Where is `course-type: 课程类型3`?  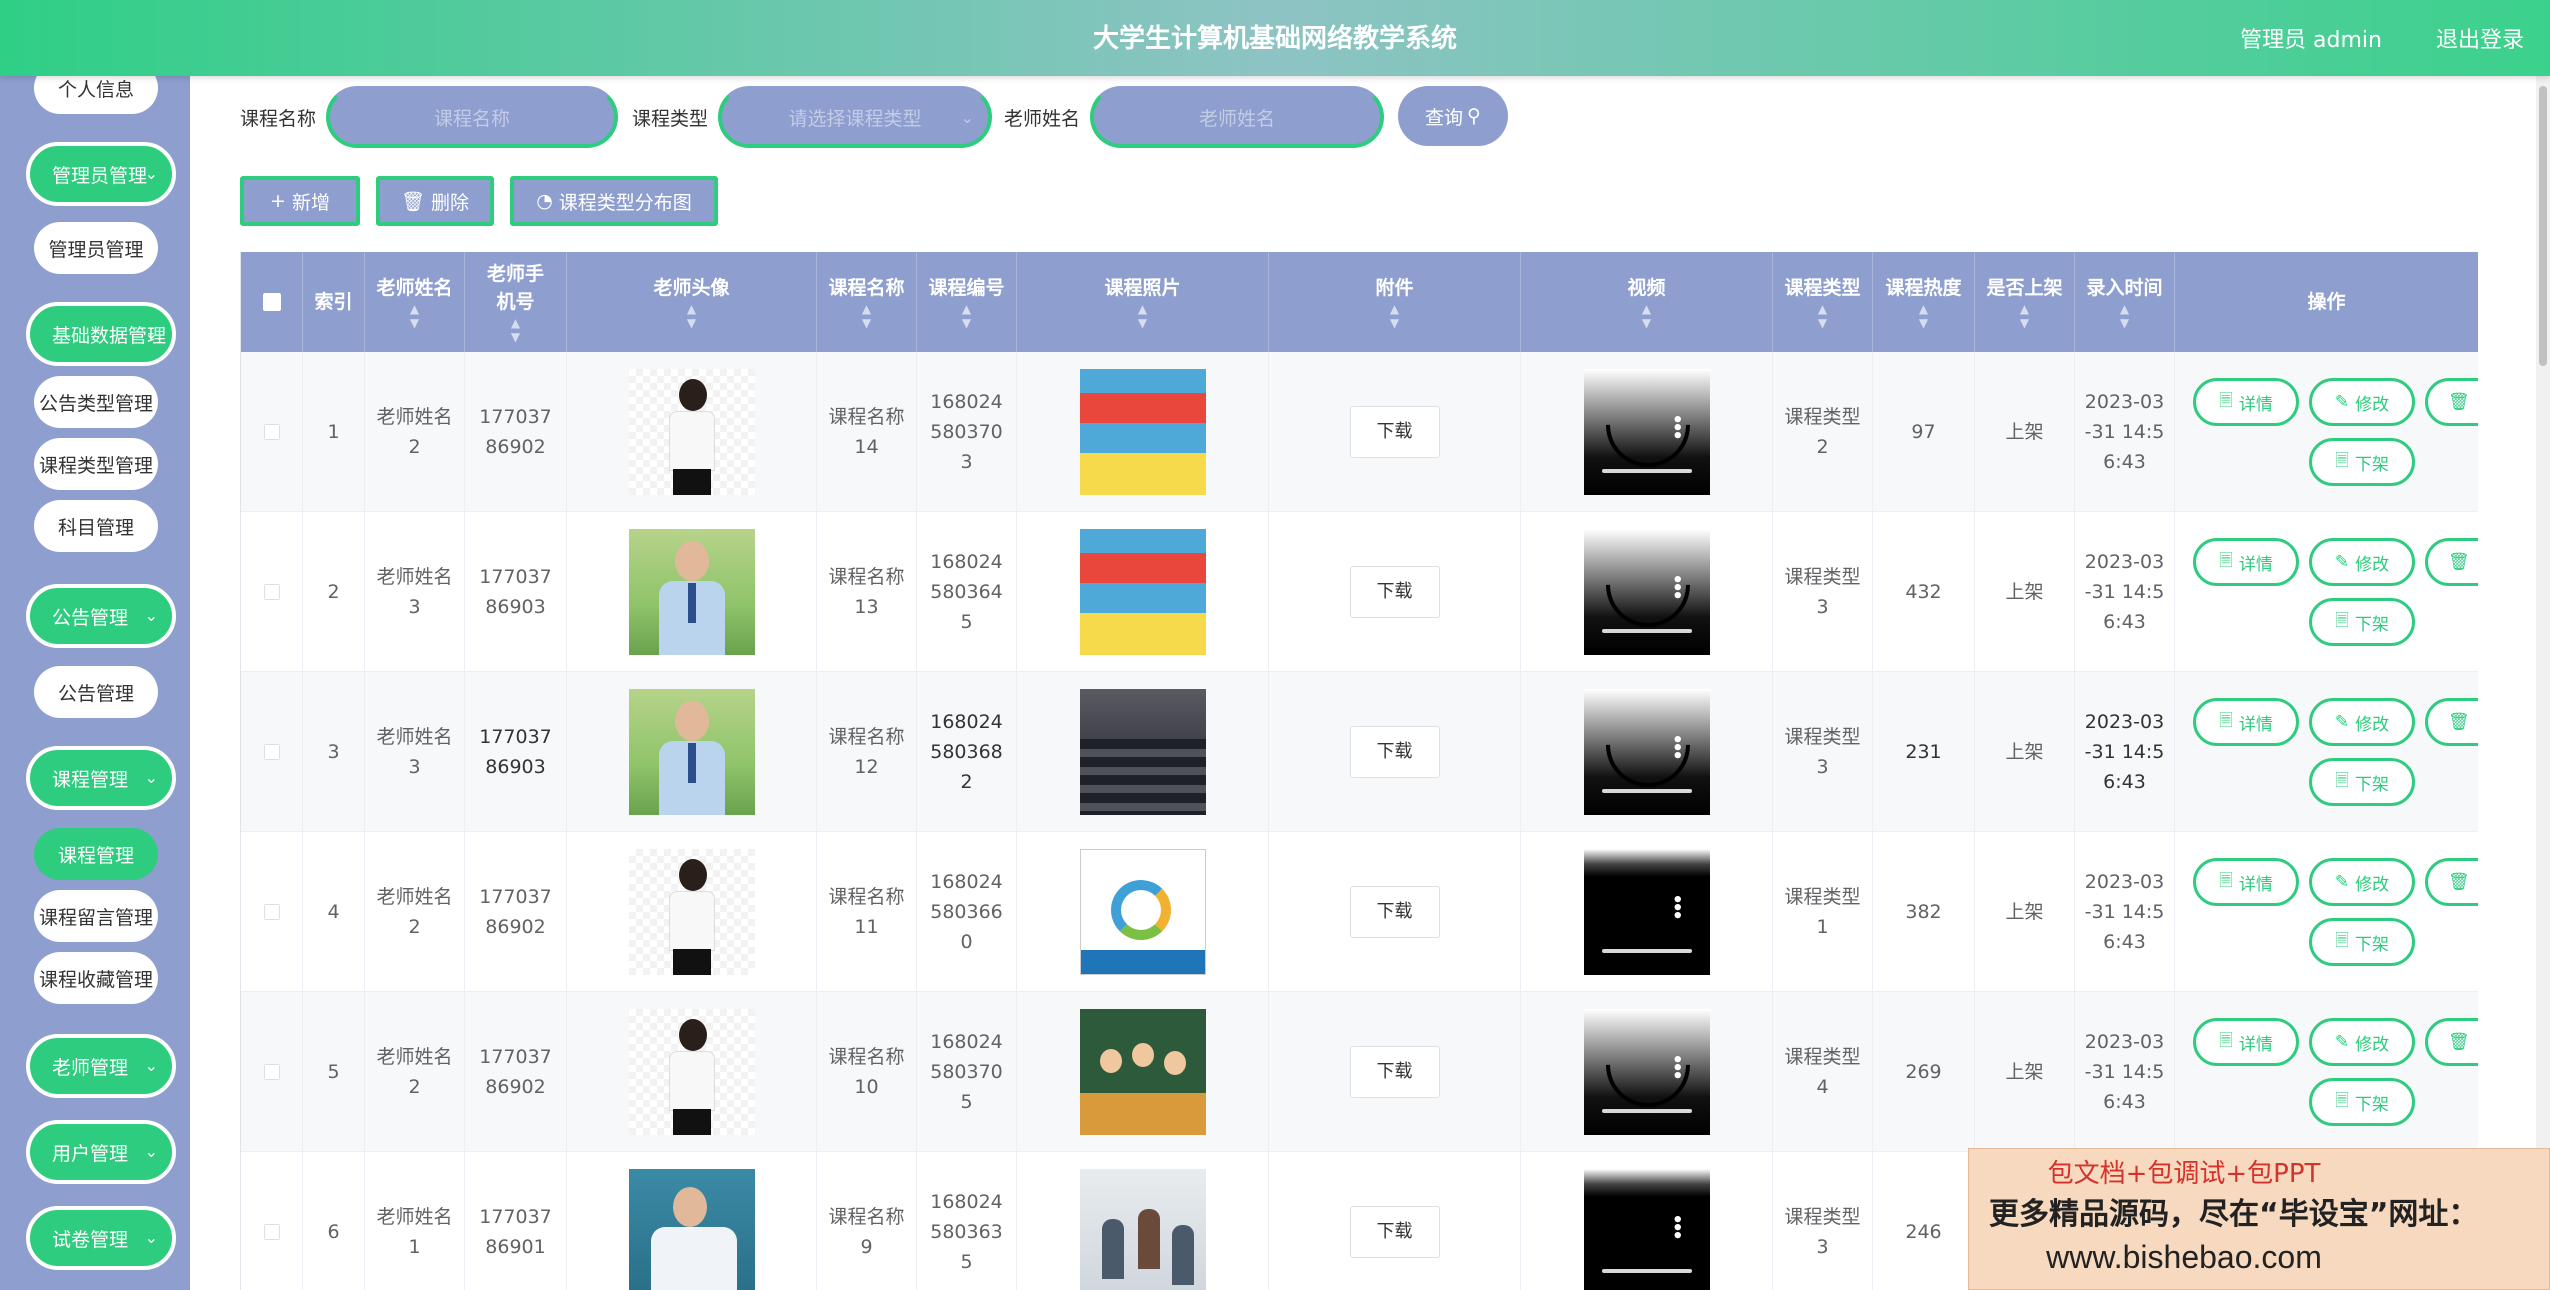
course-type: 课程类型3 is located at coordinates (1822, 752).